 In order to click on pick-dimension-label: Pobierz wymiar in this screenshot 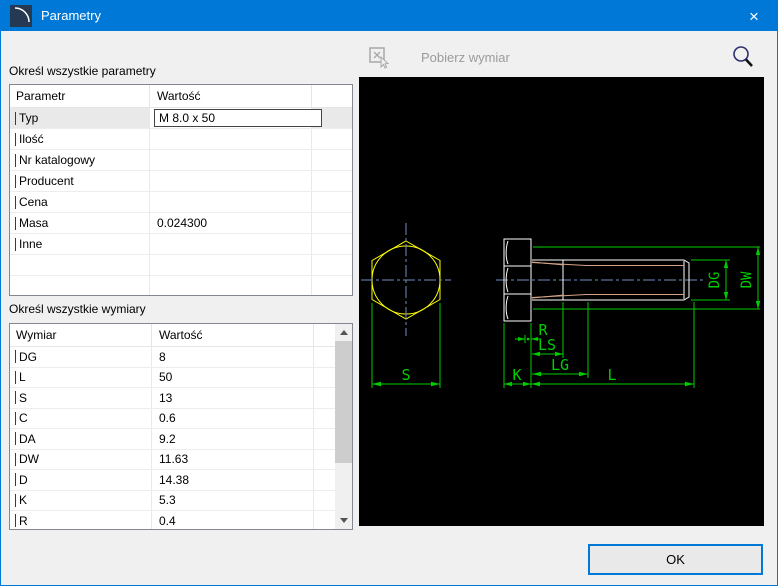, I will do `click(465, 57)`.